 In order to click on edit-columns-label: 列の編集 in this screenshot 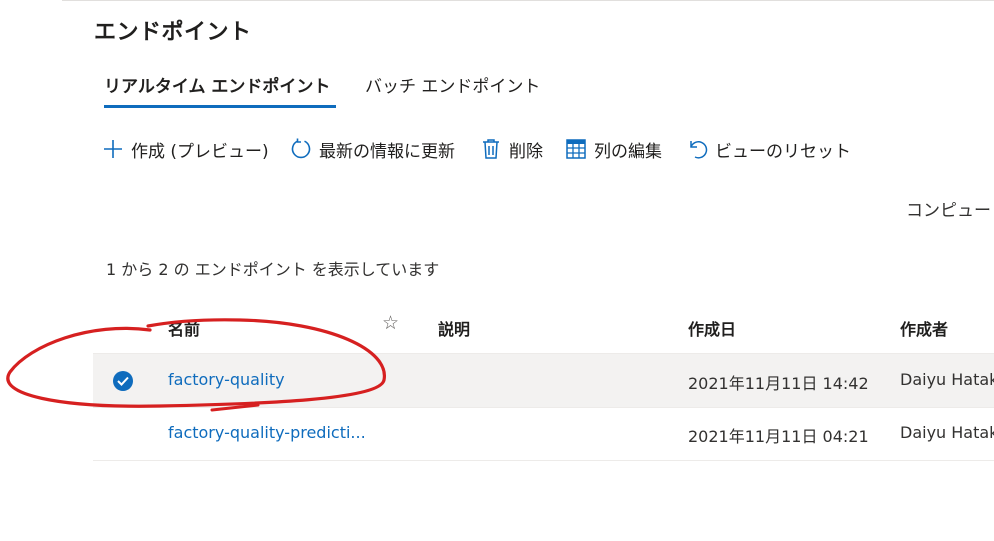, I will do `click(628, 151)`.